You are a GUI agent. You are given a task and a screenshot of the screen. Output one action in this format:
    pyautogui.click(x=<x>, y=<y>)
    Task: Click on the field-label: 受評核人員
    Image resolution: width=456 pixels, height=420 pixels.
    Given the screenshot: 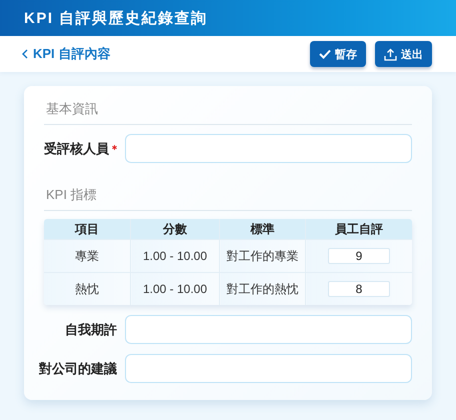 What is the action you would take?
    pyautogui.click(x=76, y=149)
    